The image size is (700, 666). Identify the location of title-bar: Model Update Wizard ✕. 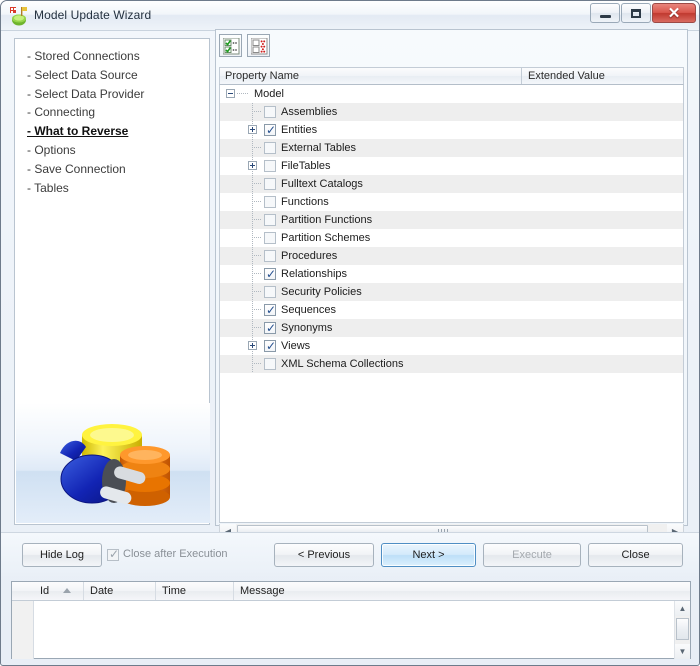
(350, 16).